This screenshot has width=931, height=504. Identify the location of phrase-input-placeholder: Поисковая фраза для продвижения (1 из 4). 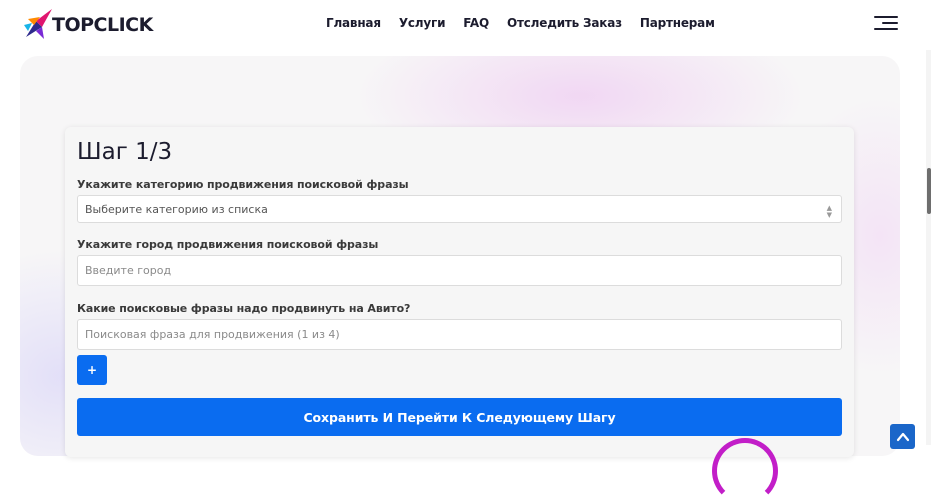
(212, 334).